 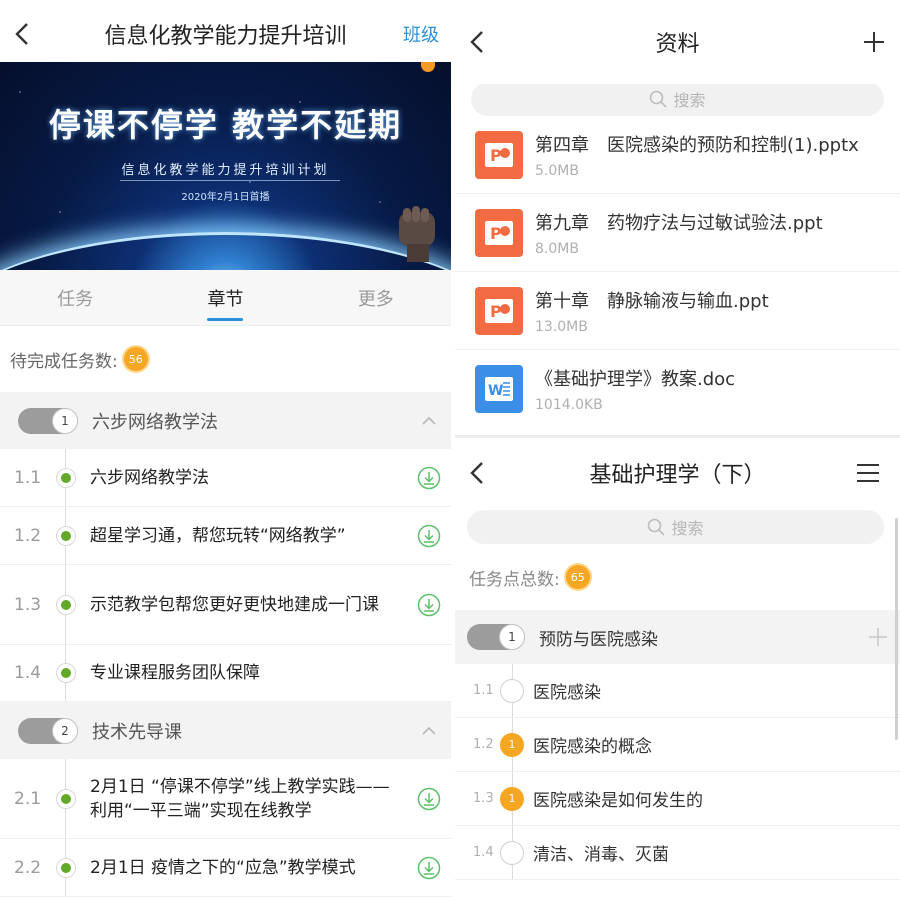 What do you see at coordinates (483, 744) in the screenshot?
I see `task-number: 1.2` at bounding box center [483, 744].